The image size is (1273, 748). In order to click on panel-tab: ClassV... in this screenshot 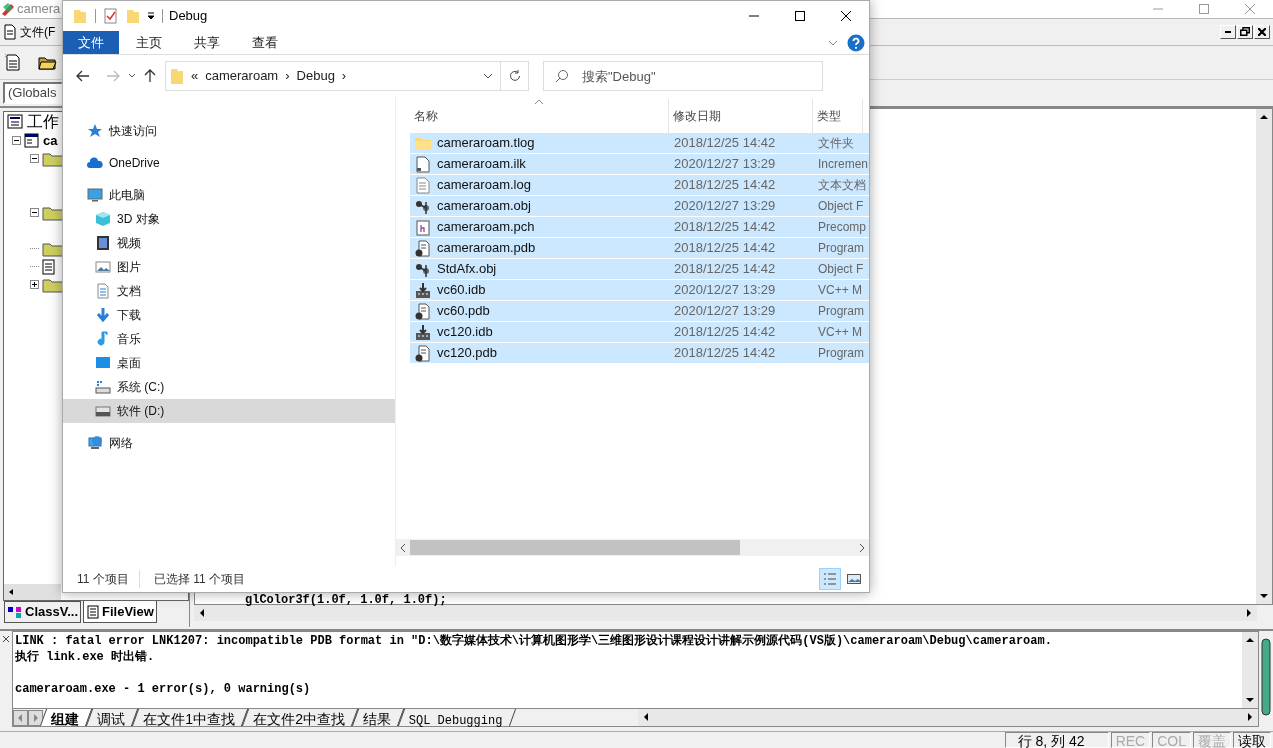, I will do `click(42, 612)`.